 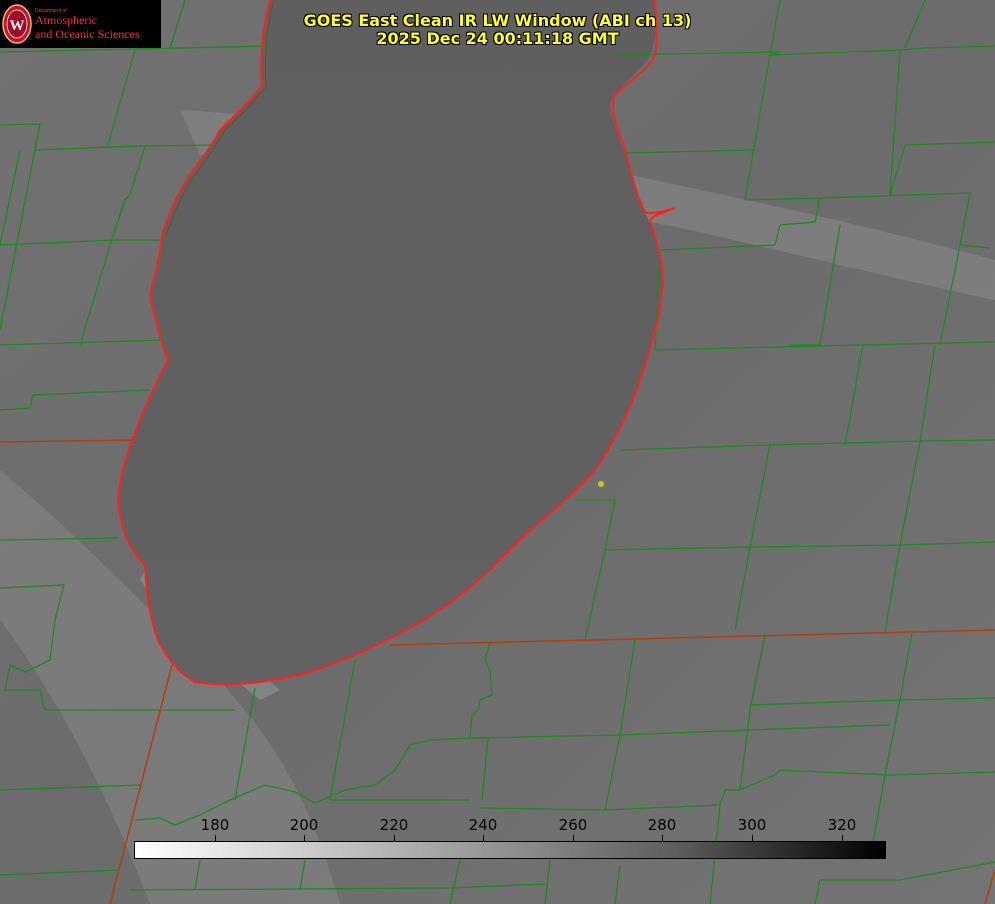 I want to click on colorbar-tick: 220, so click(x=394, y=825).